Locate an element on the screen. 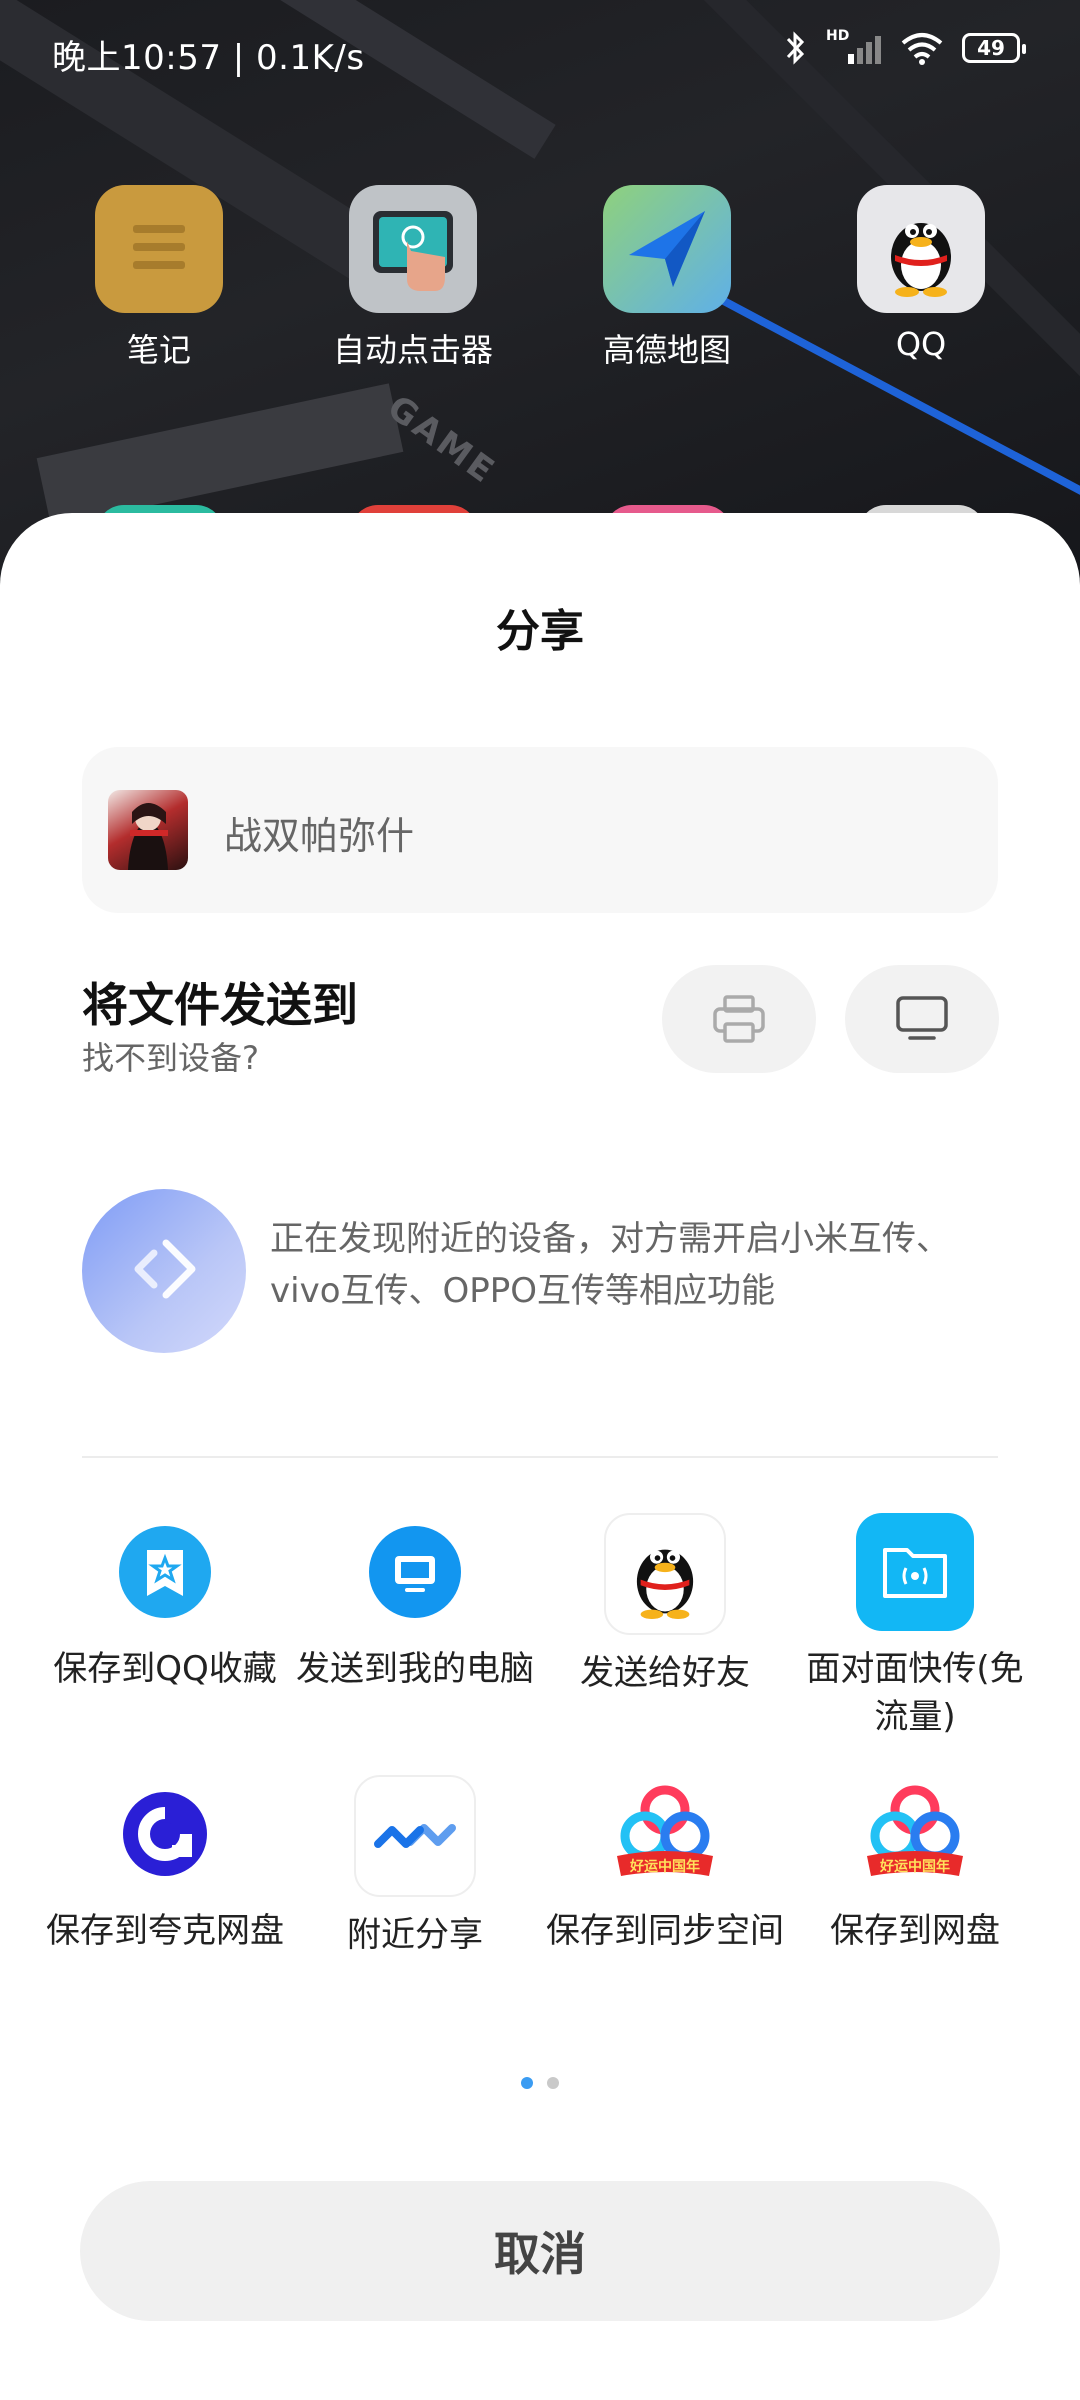  home-app-row: 笔记 自动点击器 高德地图 QQ is located at coordinates (540, 278).